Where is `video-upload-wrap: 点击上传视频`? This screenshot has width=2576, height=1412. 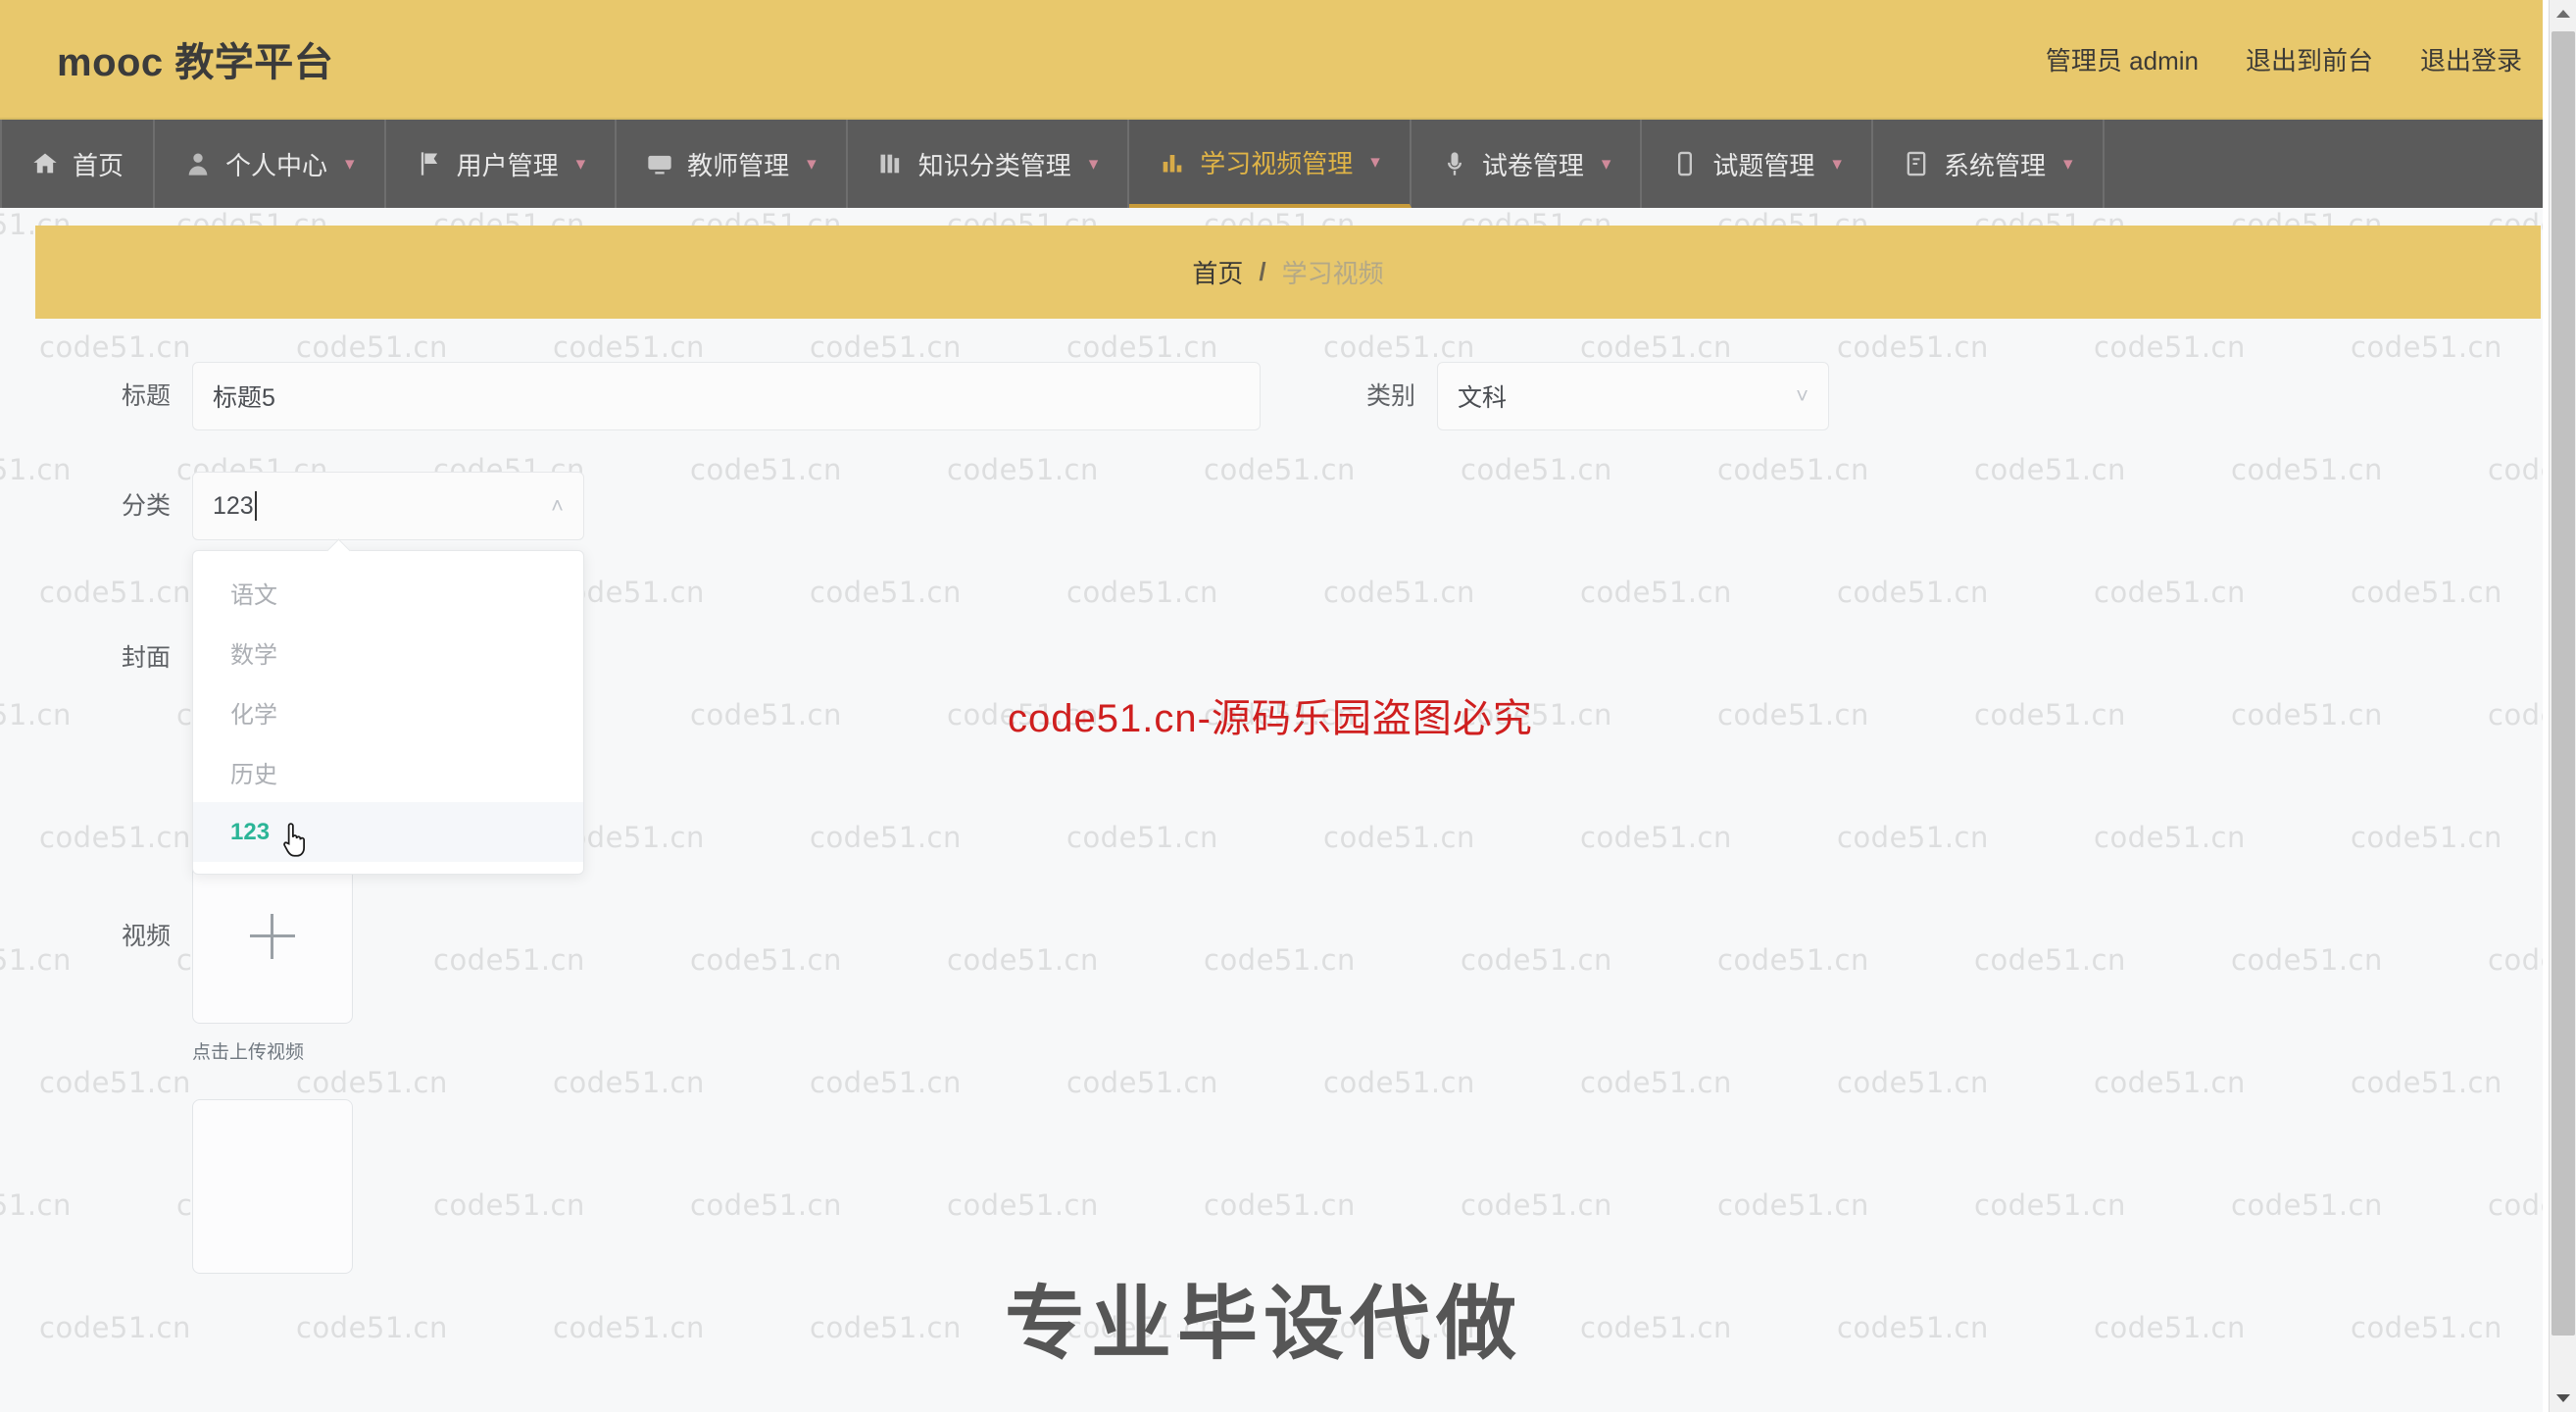 video-upload-wrap: 点击上传视频 is located at coordinates (272, 956).